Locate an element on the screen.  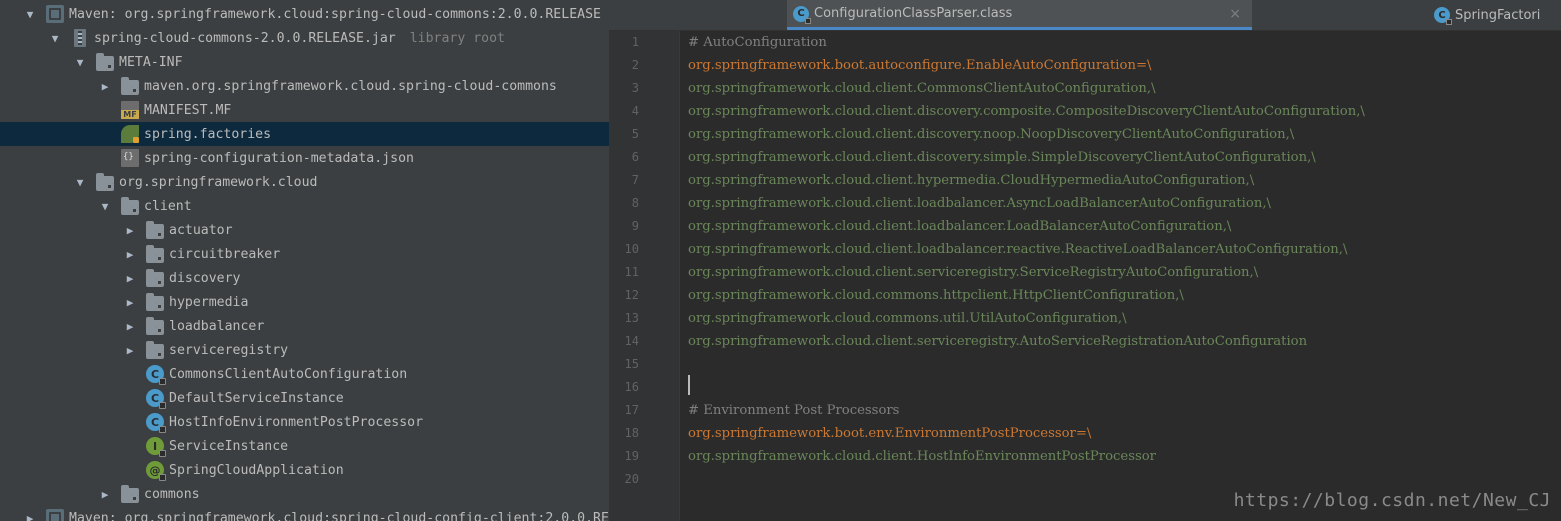
tree-node-serviceregistry: ▶ serviceregistry is located at coordinates (304, 350).